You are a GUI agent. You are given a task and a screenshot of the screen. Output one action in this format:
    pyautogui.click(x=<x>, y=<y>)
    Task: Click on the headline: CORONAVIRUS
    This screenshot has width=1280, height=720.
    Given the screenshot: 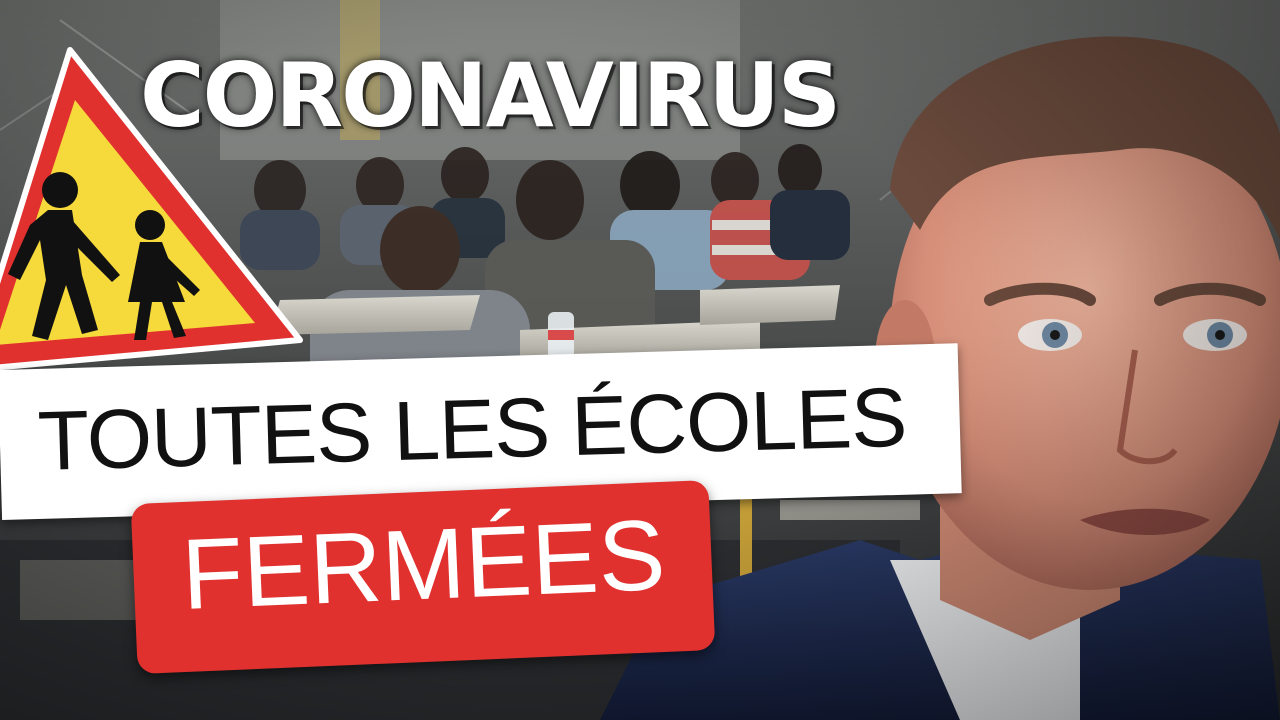 What is the action you would take?
    pyautogui.click(x=490, y=95)
    